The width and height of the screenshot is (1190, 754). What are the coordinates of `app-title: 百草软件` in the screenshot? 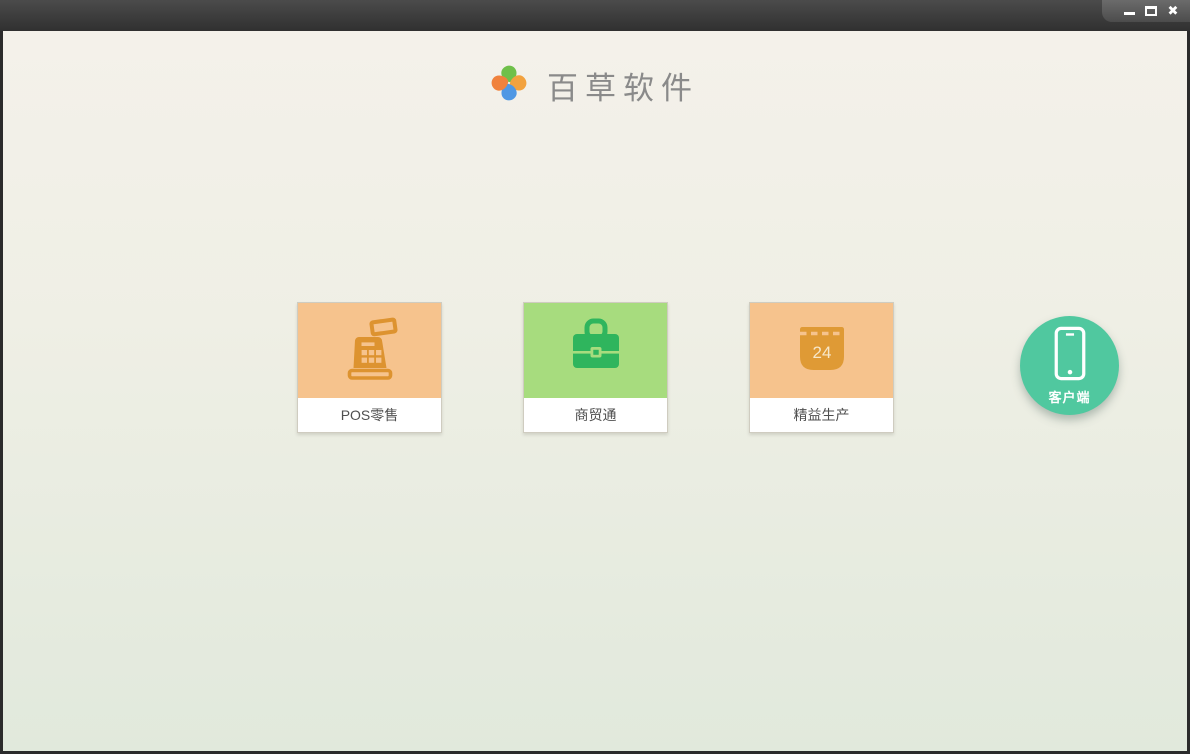 It's located at (623, 88).